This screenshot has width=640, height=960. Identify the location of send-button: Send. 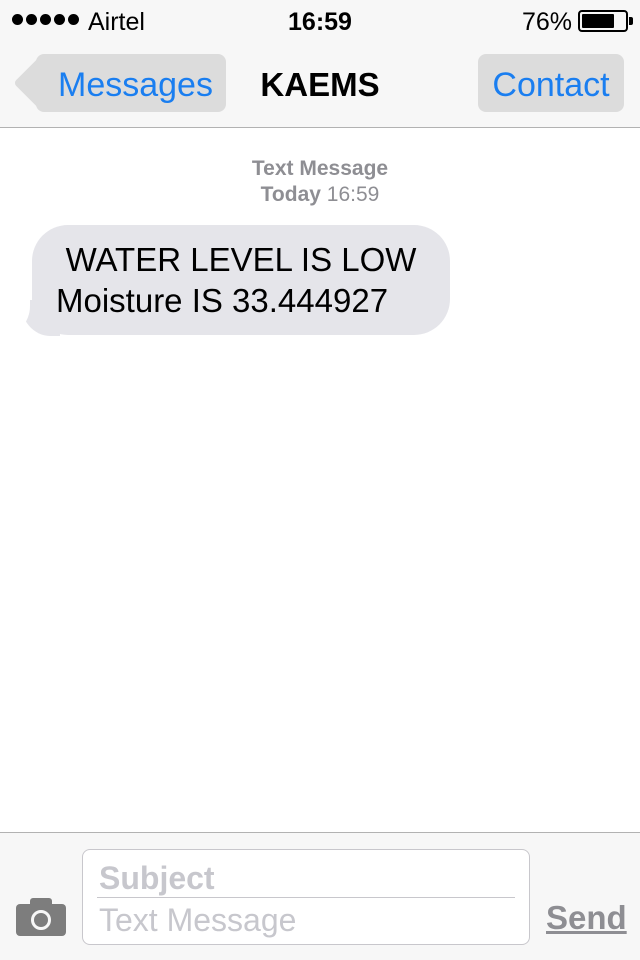
(586, 918).